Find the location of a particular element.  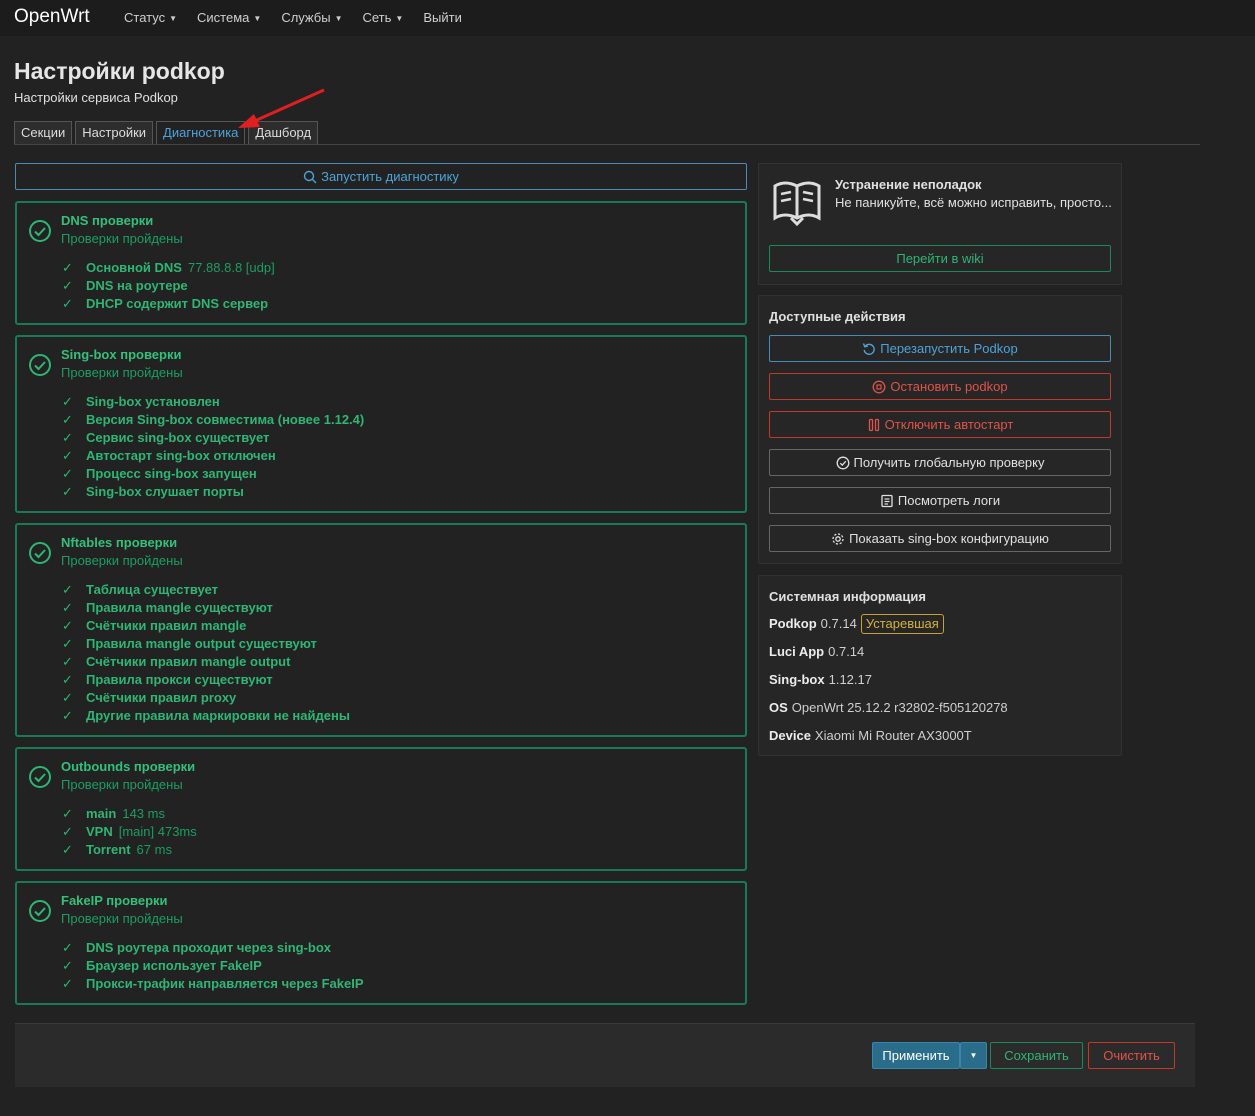

restart-podkop-button: Перезапустить Podkop is located at coordinates (940, 348).